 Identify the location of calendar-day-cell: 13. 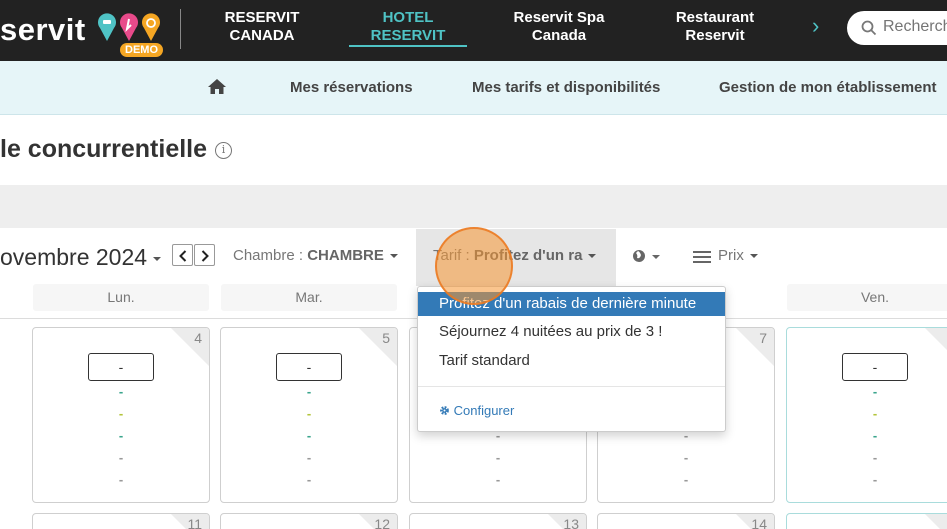
(498, 521).